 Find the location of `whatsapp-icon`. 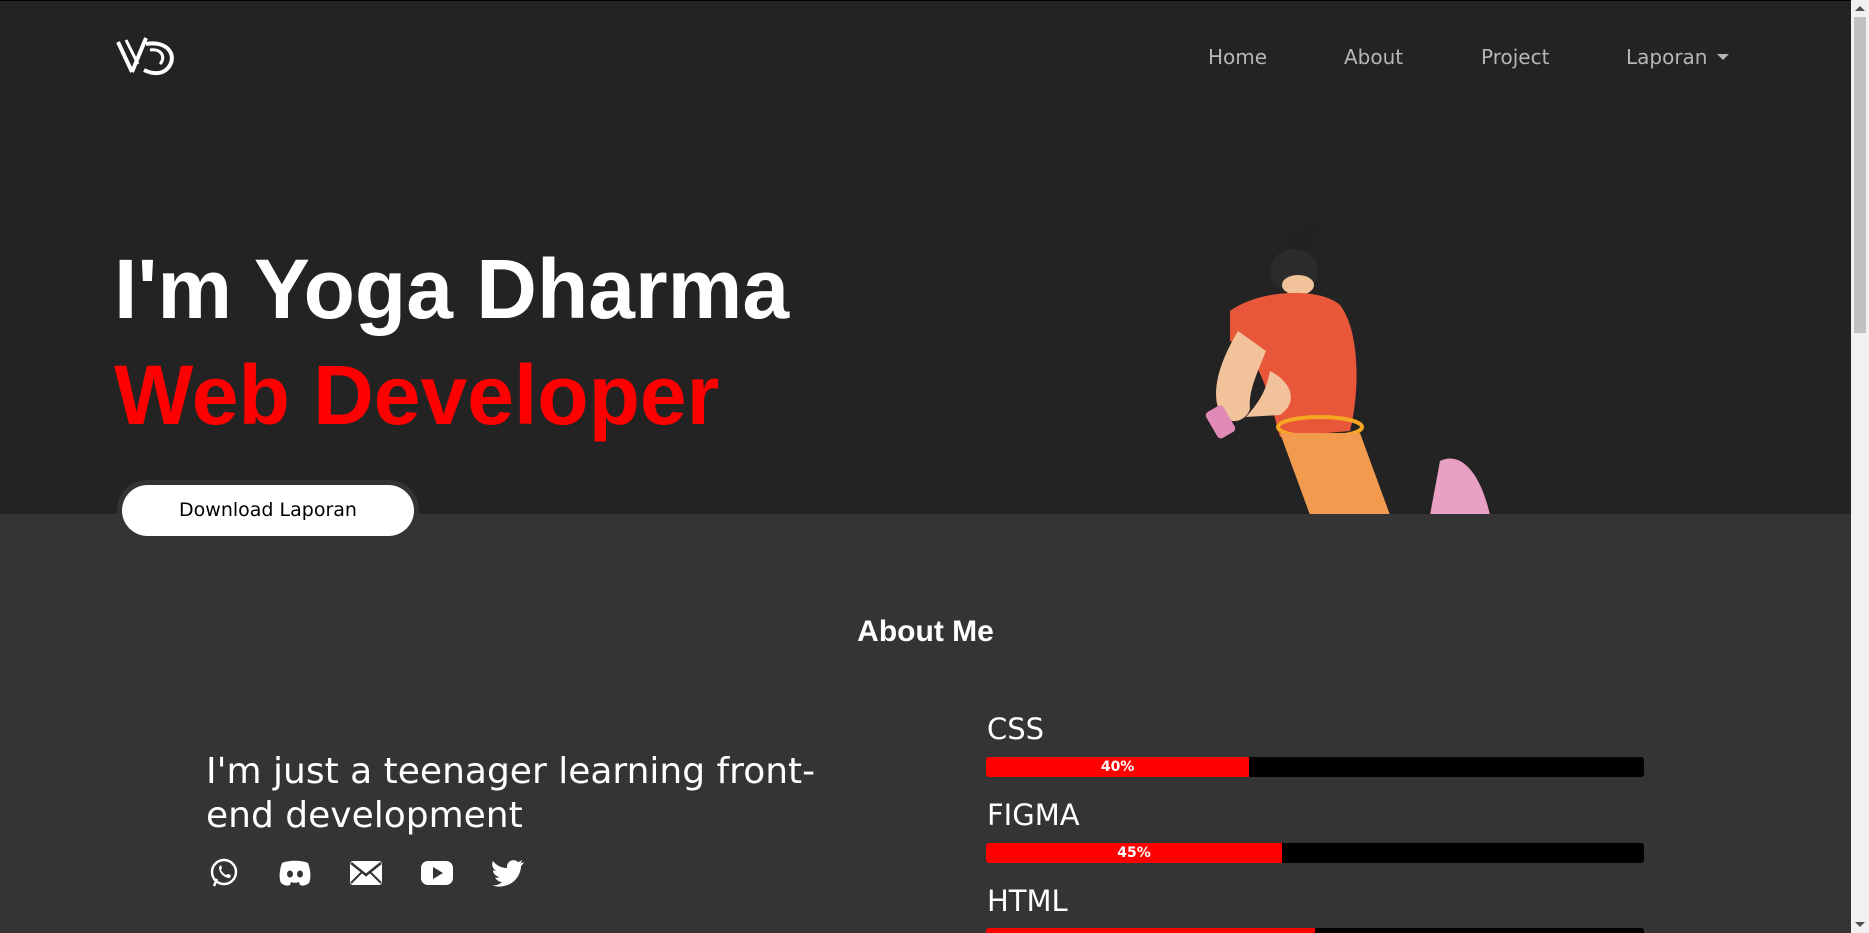

whatsapp-icon is located at coordinates (224, 873).